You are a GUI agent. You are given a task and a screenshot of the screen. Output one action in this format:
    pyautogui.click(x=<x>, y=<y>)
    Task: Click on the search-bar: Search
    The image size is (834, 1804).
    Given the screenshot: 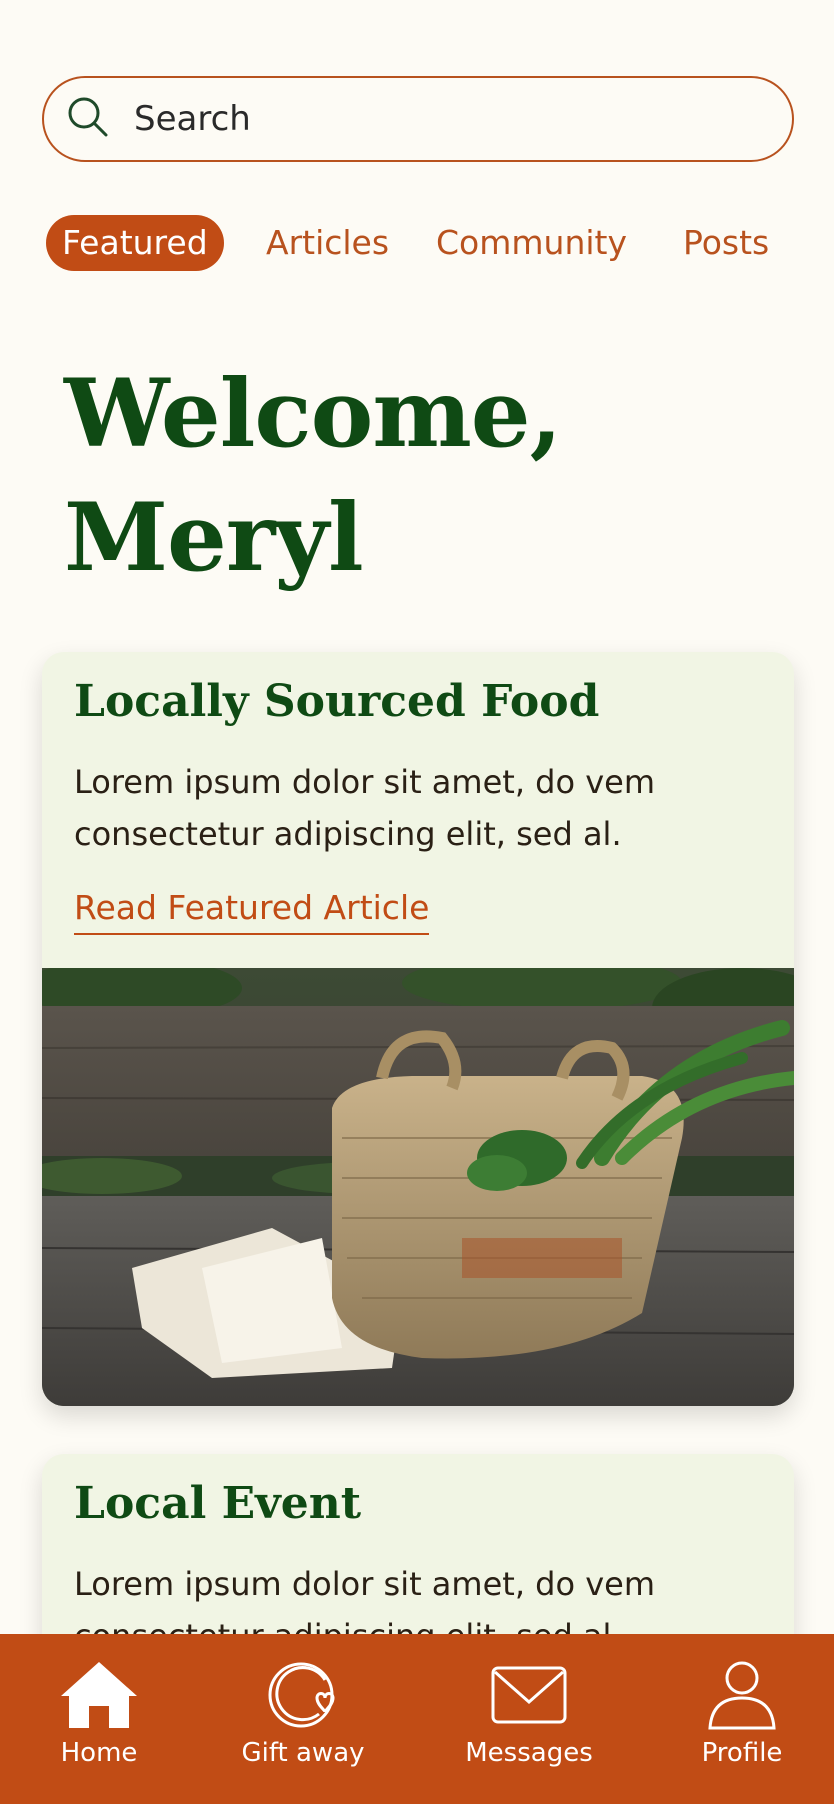 What is the action you would take?
    pyautogui.click(x=418, y=119)
    